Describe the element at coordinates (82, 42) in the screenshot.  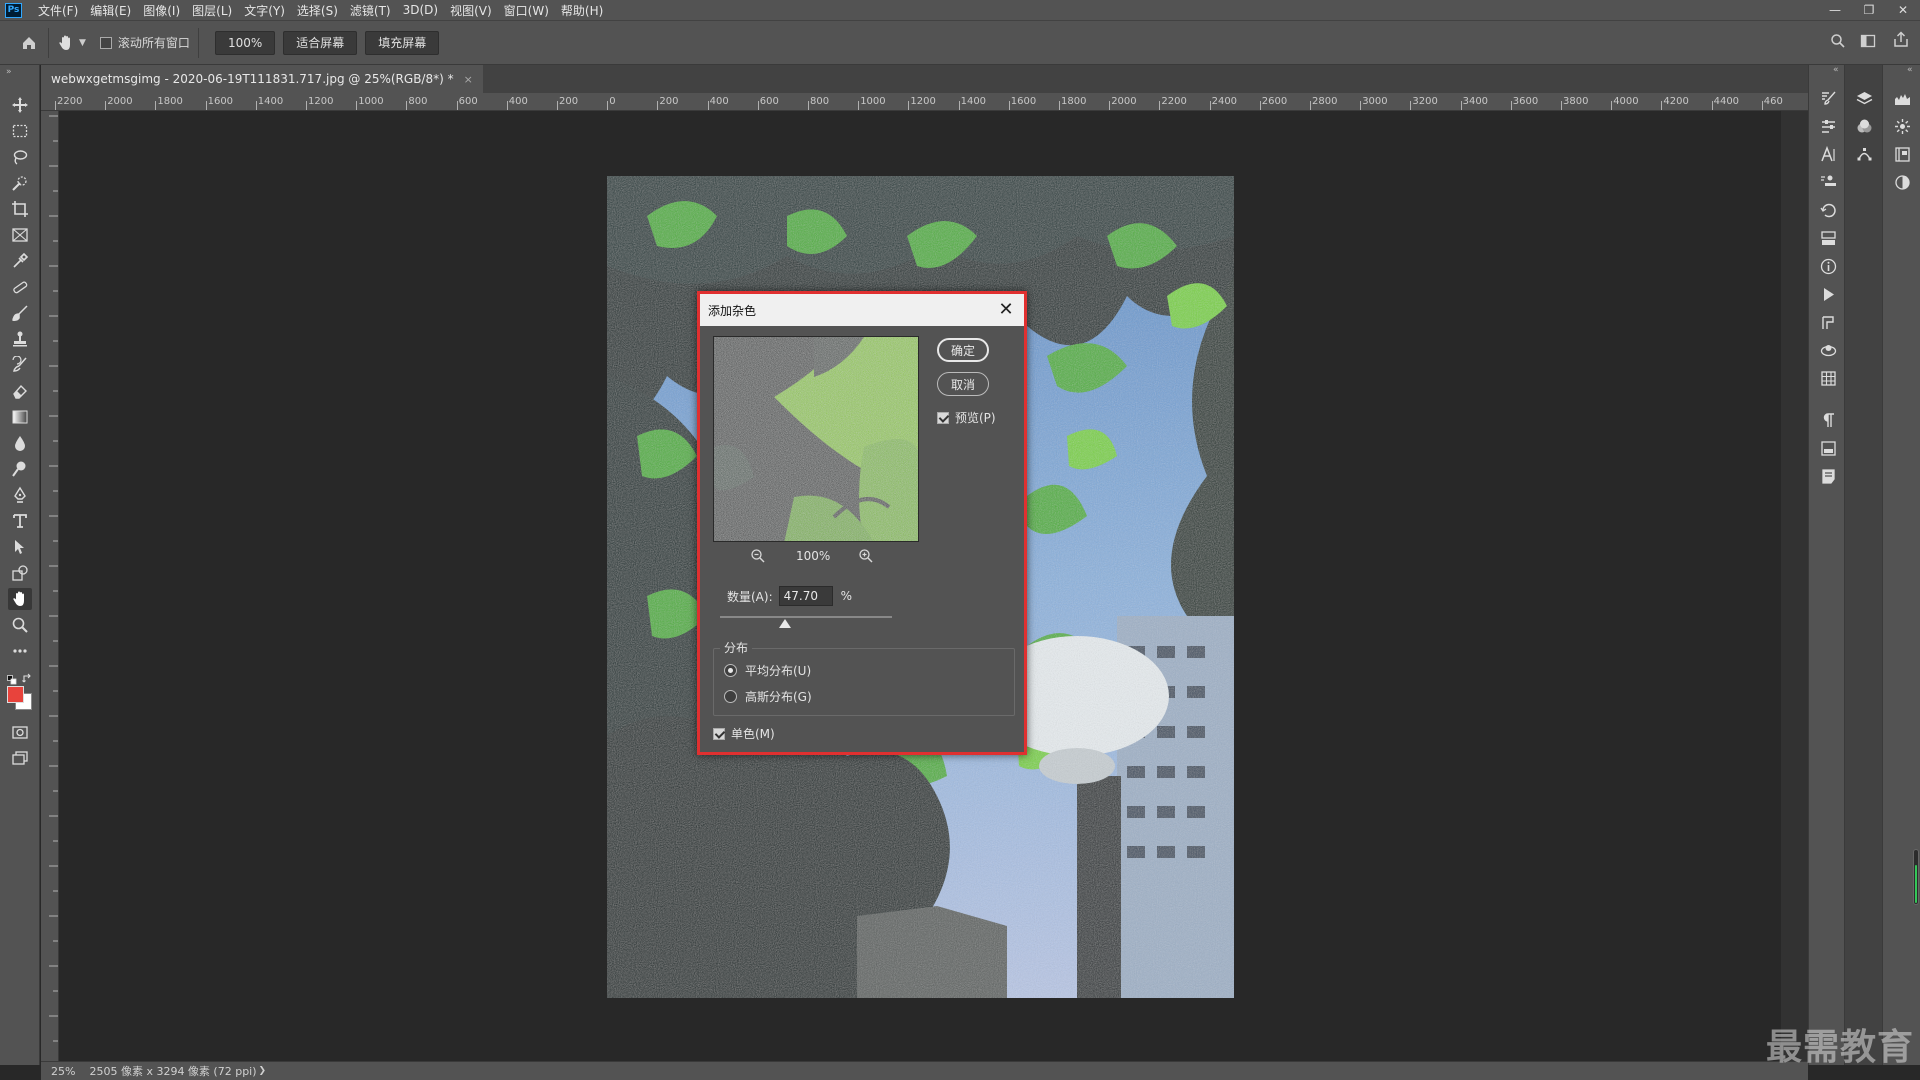
I see `chevron-down-icon: ▼` at that location.